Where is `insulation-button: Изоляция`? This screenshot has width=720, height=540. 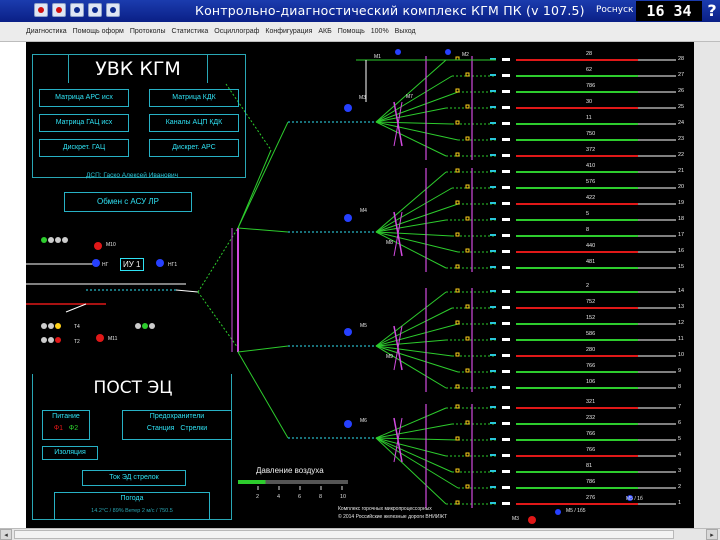
insulation-button: Изоляция is located at coordinates (70, 453).